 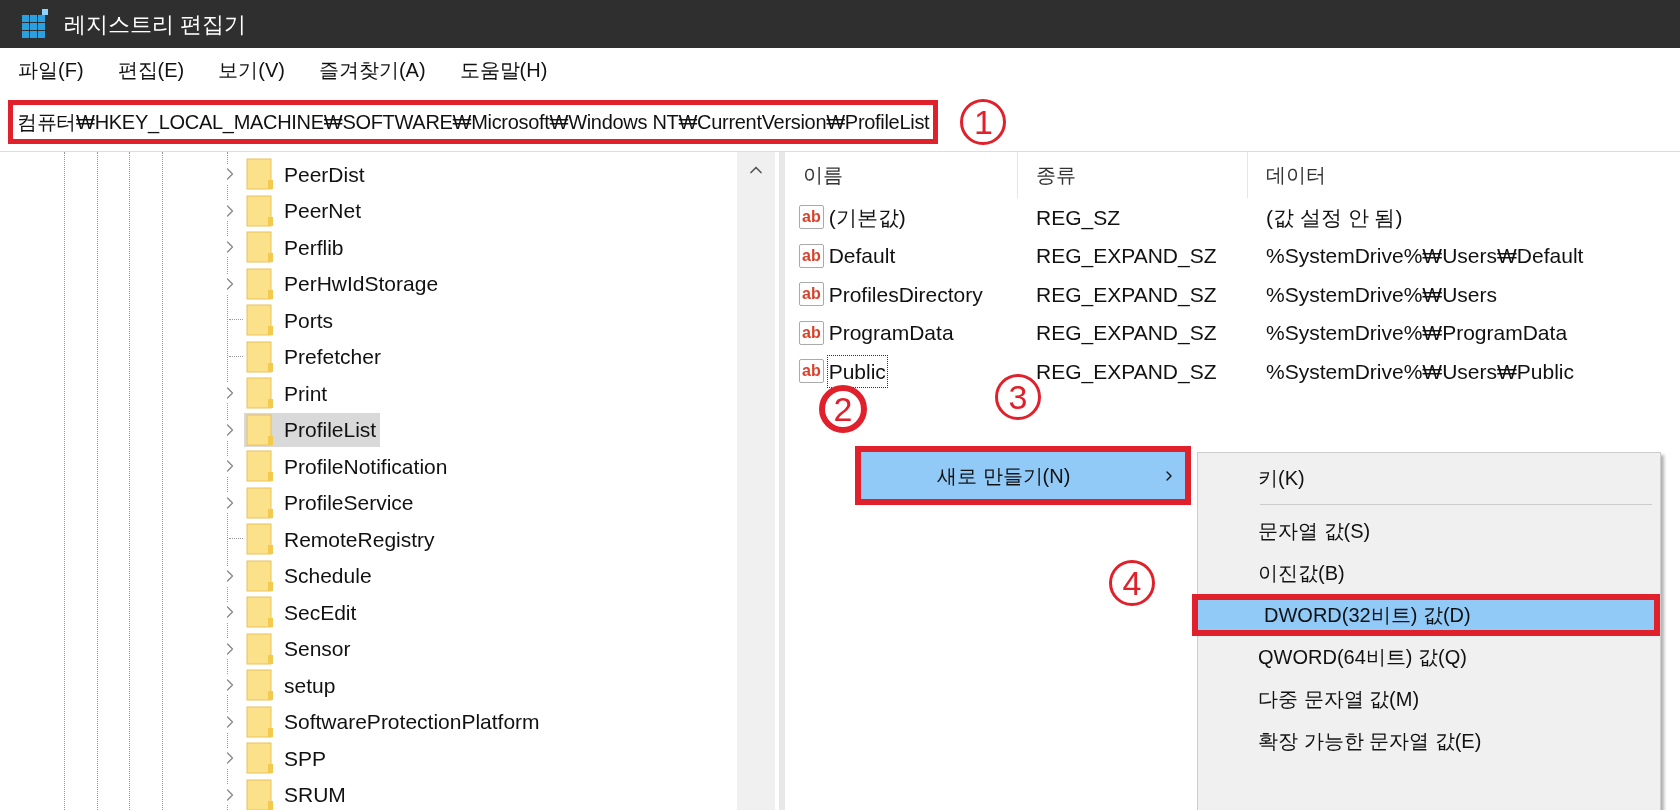 I want to click on value-data: %SystemDrive%₩ProgramData, so click(x=1416, y=333).